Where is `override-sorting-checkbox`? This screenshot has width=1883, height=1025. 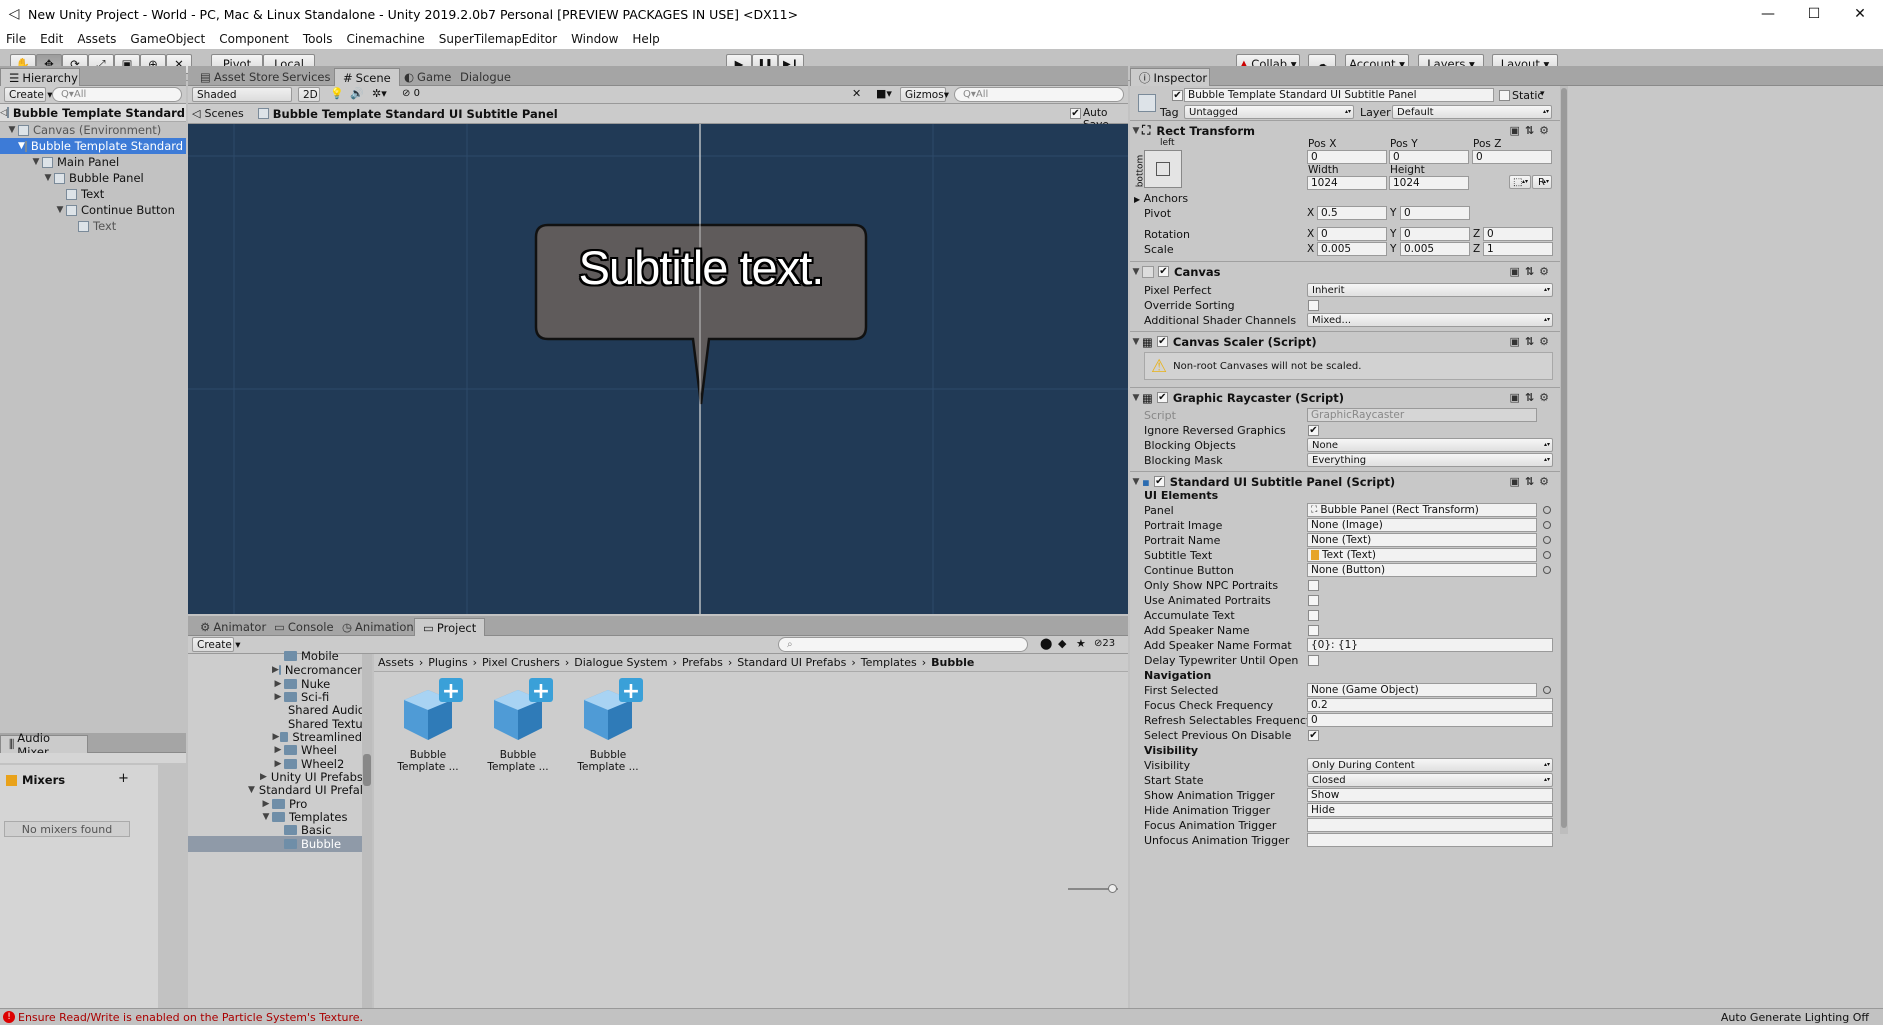
override-sorting-checkbox is located at coordinates (1313, 305).